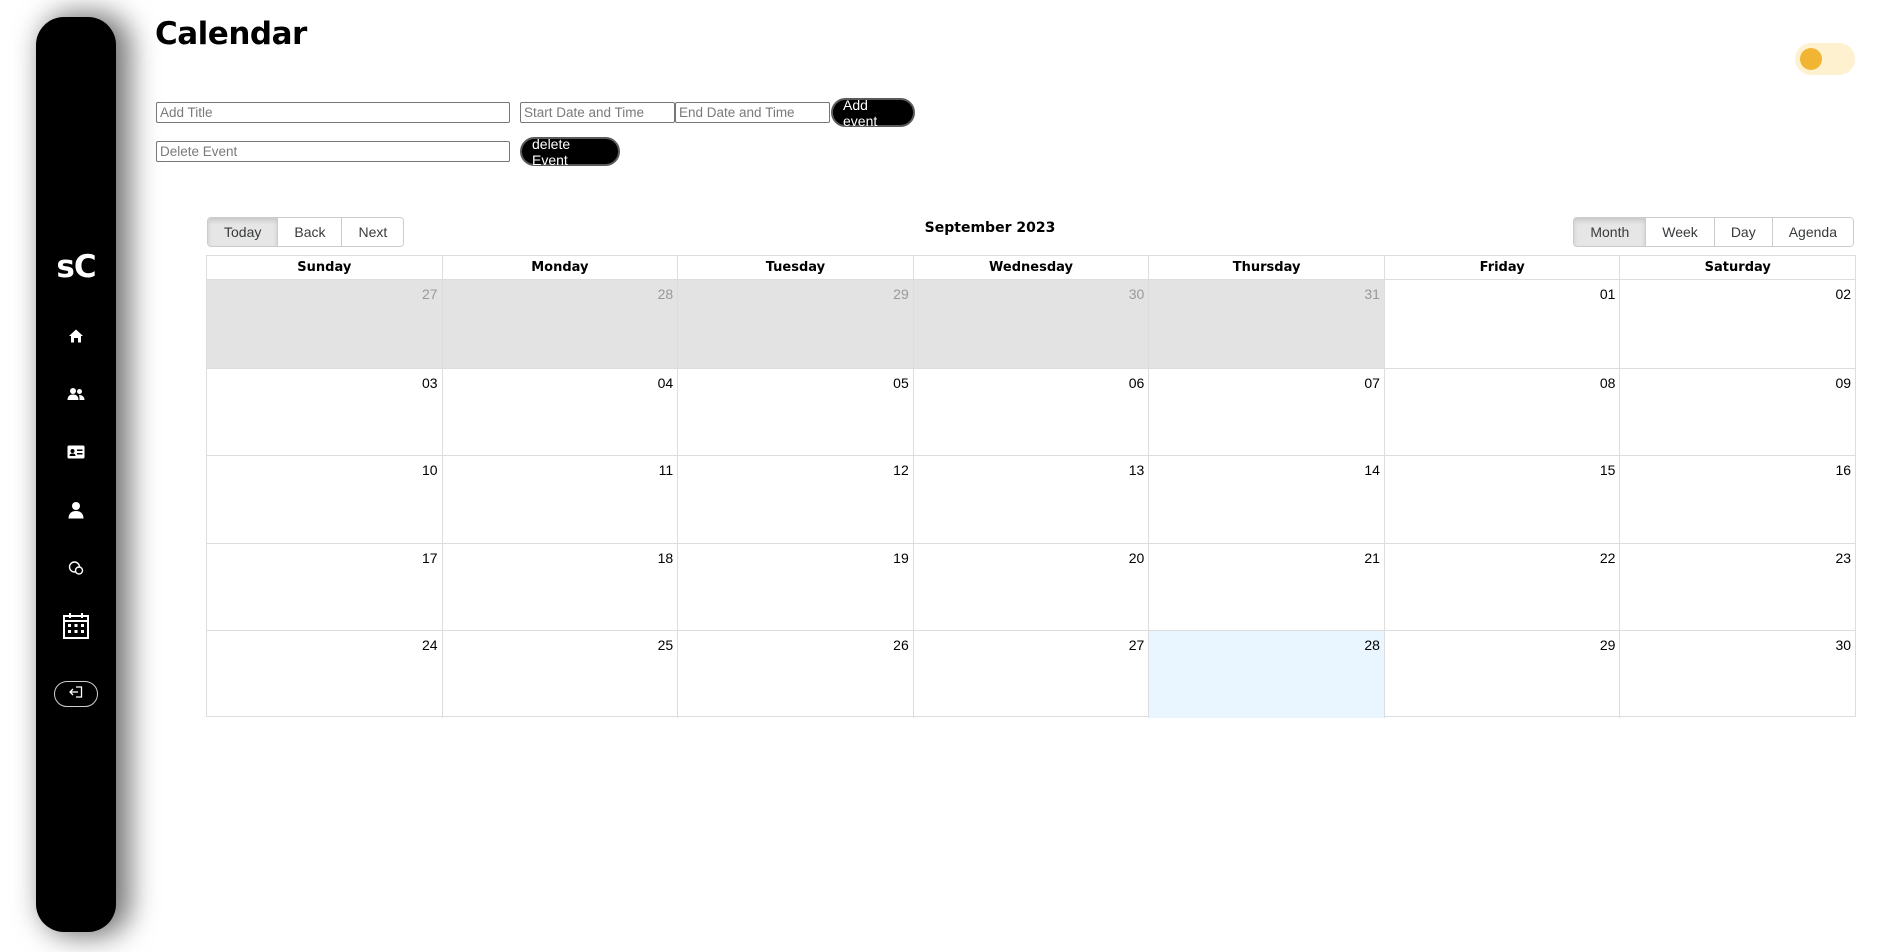 This screenshot has width=1892, height=952. I want to click on next-button: Next, so click(372, 232).